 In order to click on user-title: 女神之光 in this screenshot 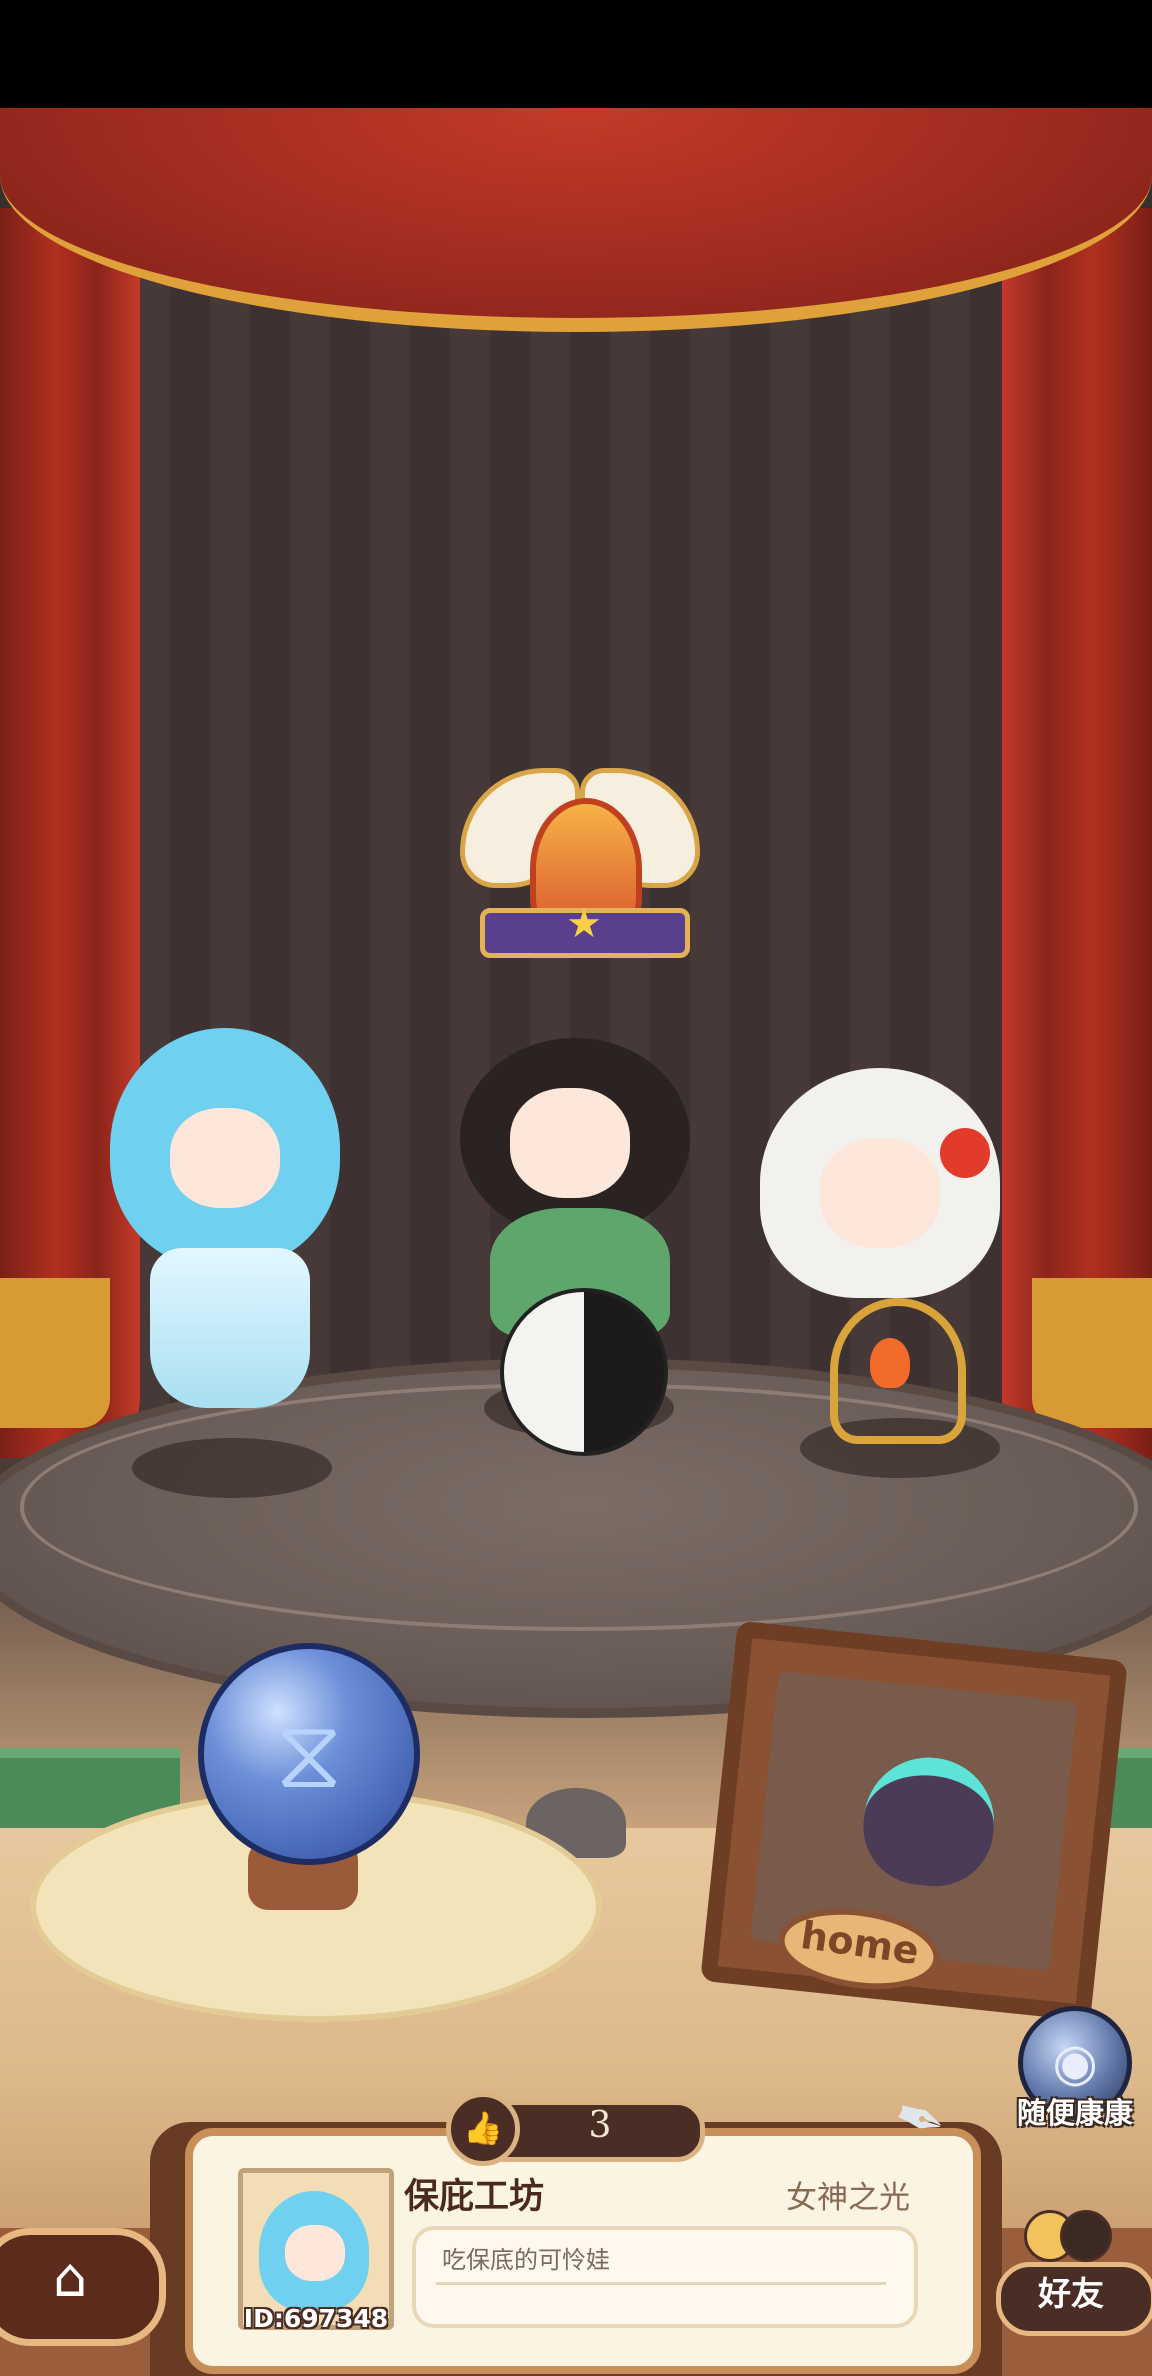, I will do `click(848, 2198)`.